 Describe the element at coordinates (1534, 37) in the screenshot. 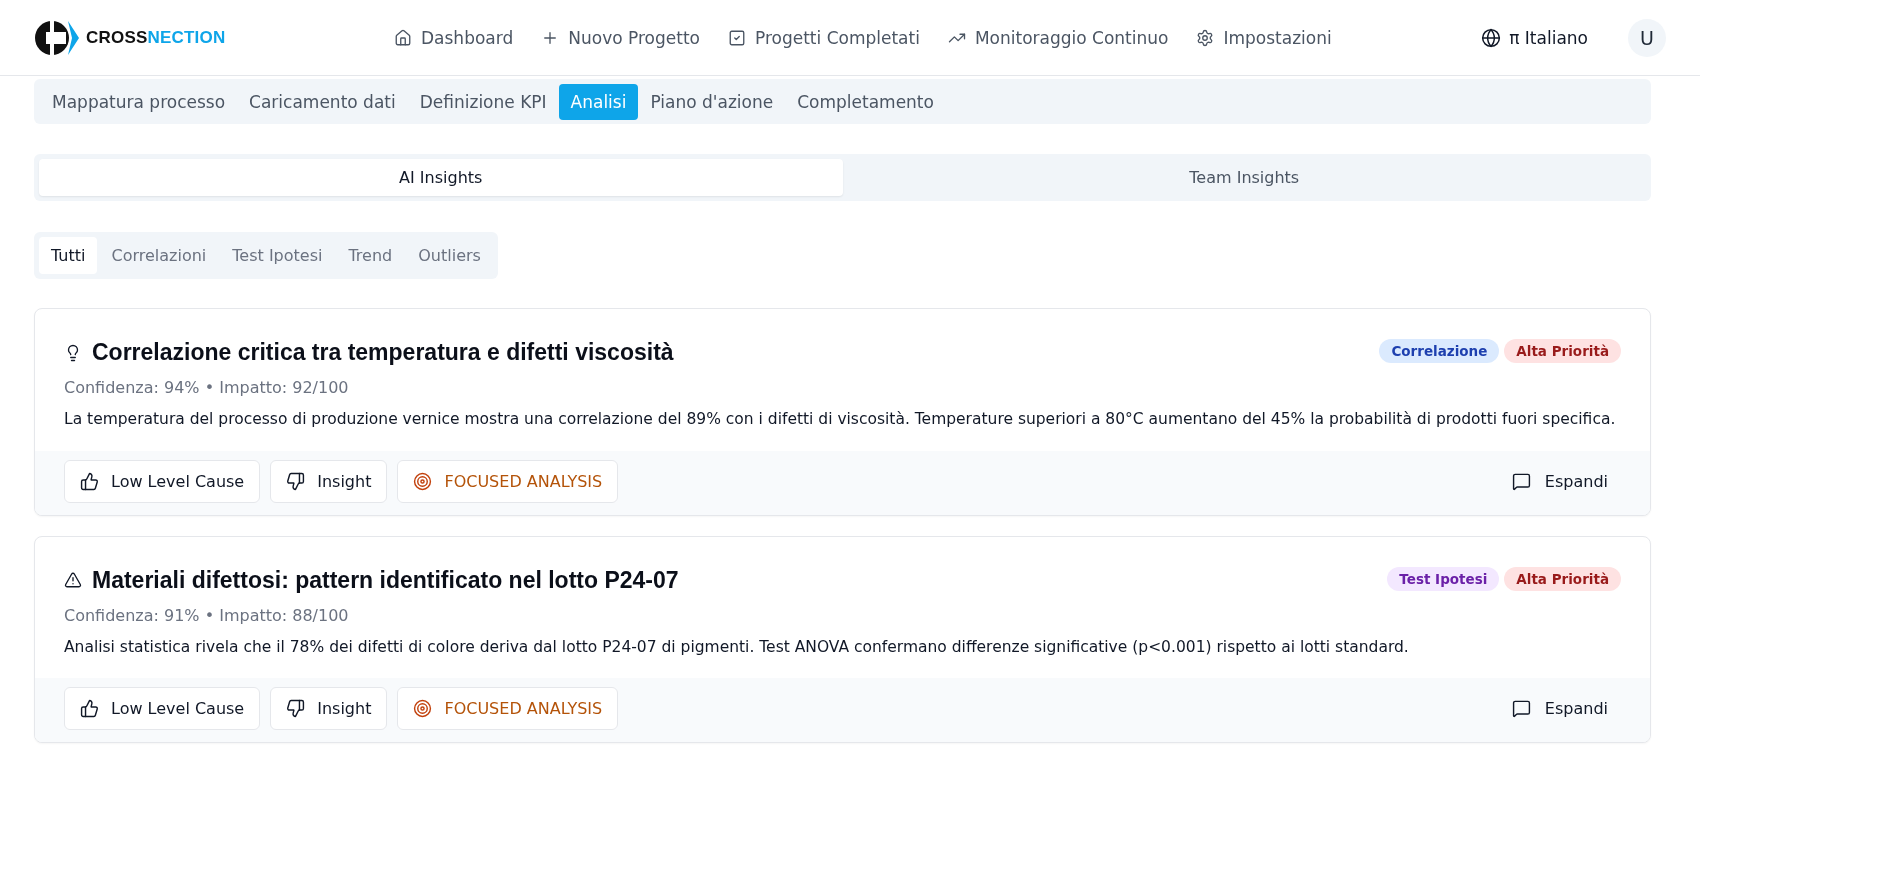

I see `language-button: π Italiano` at that location.